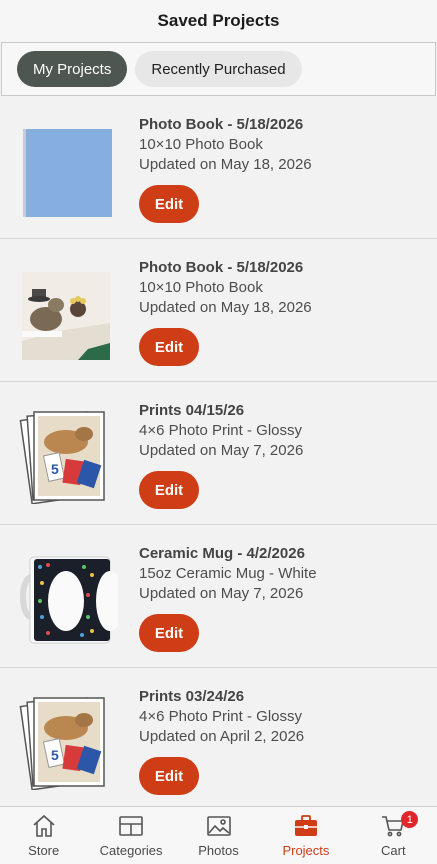 This screenshot has height=864, width=437. I want to click on nav-label: Categories, so click(131, 850).